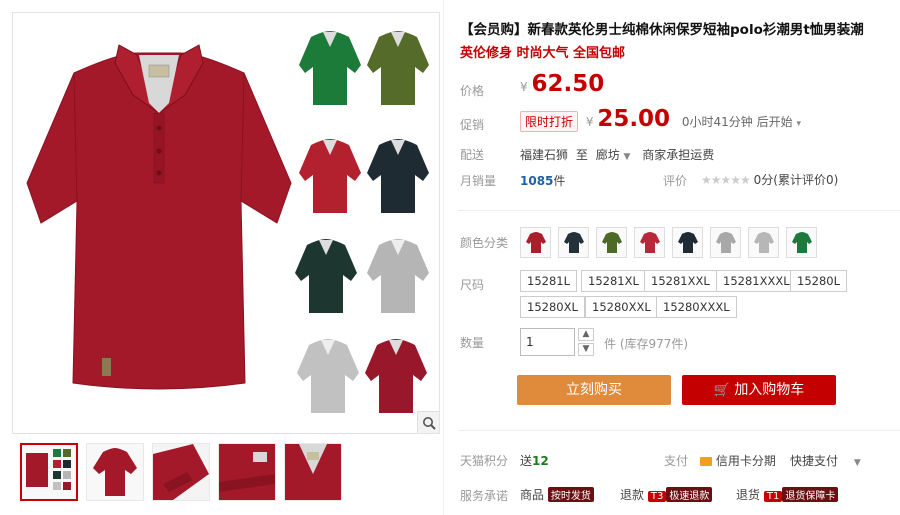 The height and width of the screenshot is (515, 900). What do you see at coordinates (328, 376) in the screenshot?
I see `light-grey-shirt-swatch` at bounding box center [328, 376].